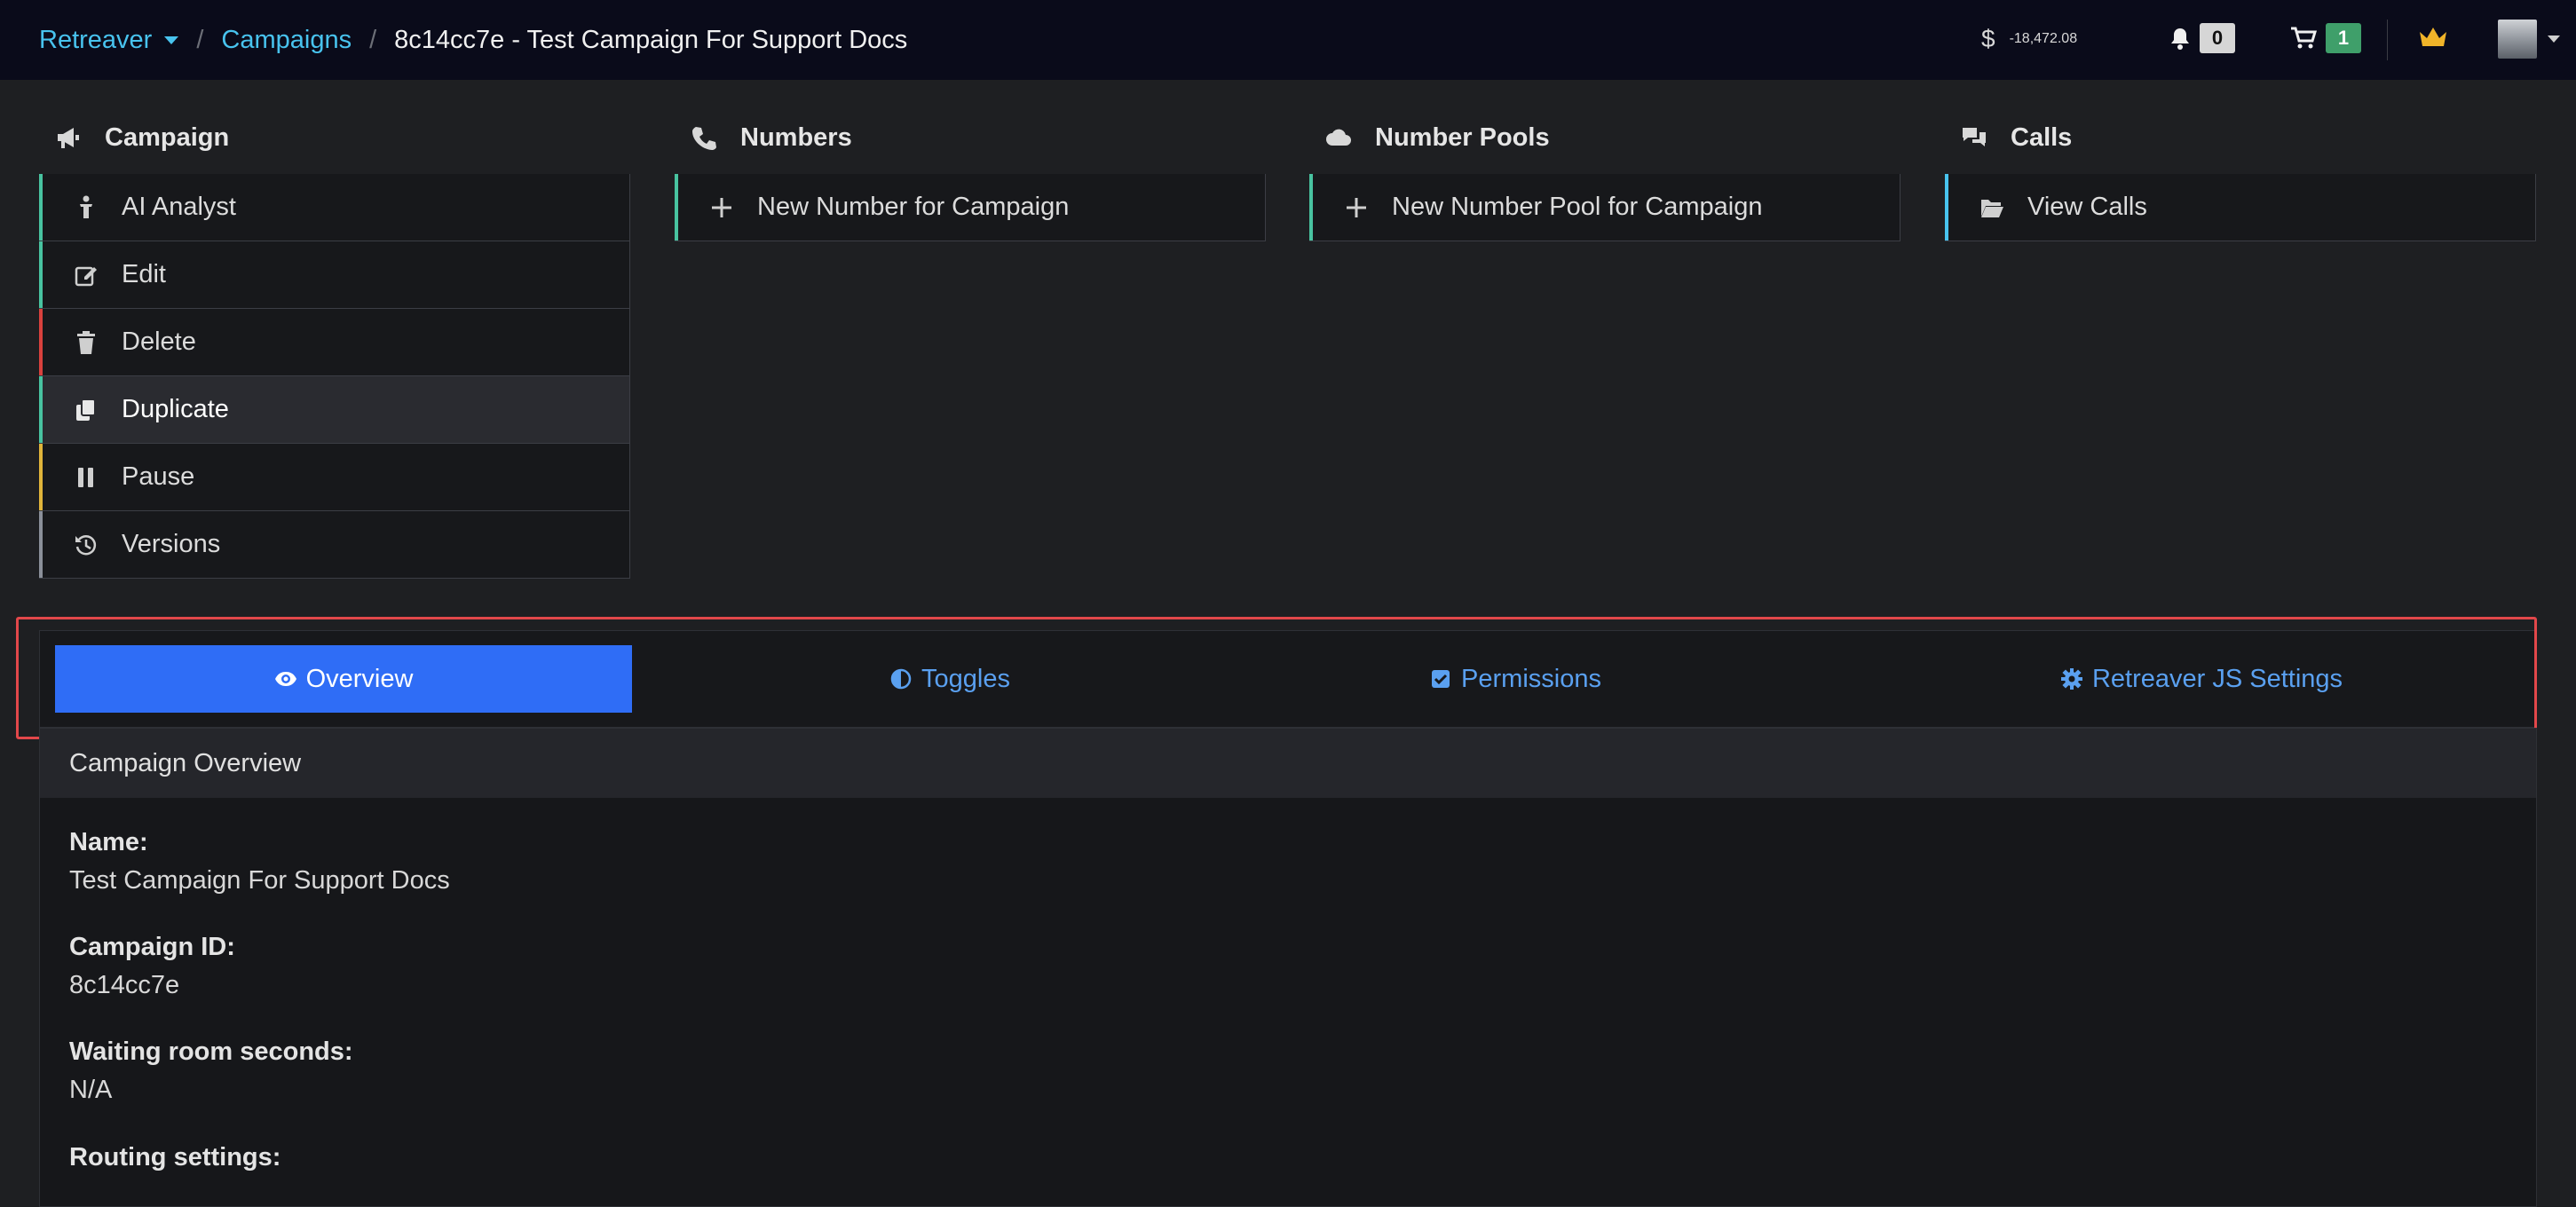 This screenshot has height=1207, width=2576. Describe the element at coordinates (86, 409) in the screenshot. I see `copy-icon` at that location.